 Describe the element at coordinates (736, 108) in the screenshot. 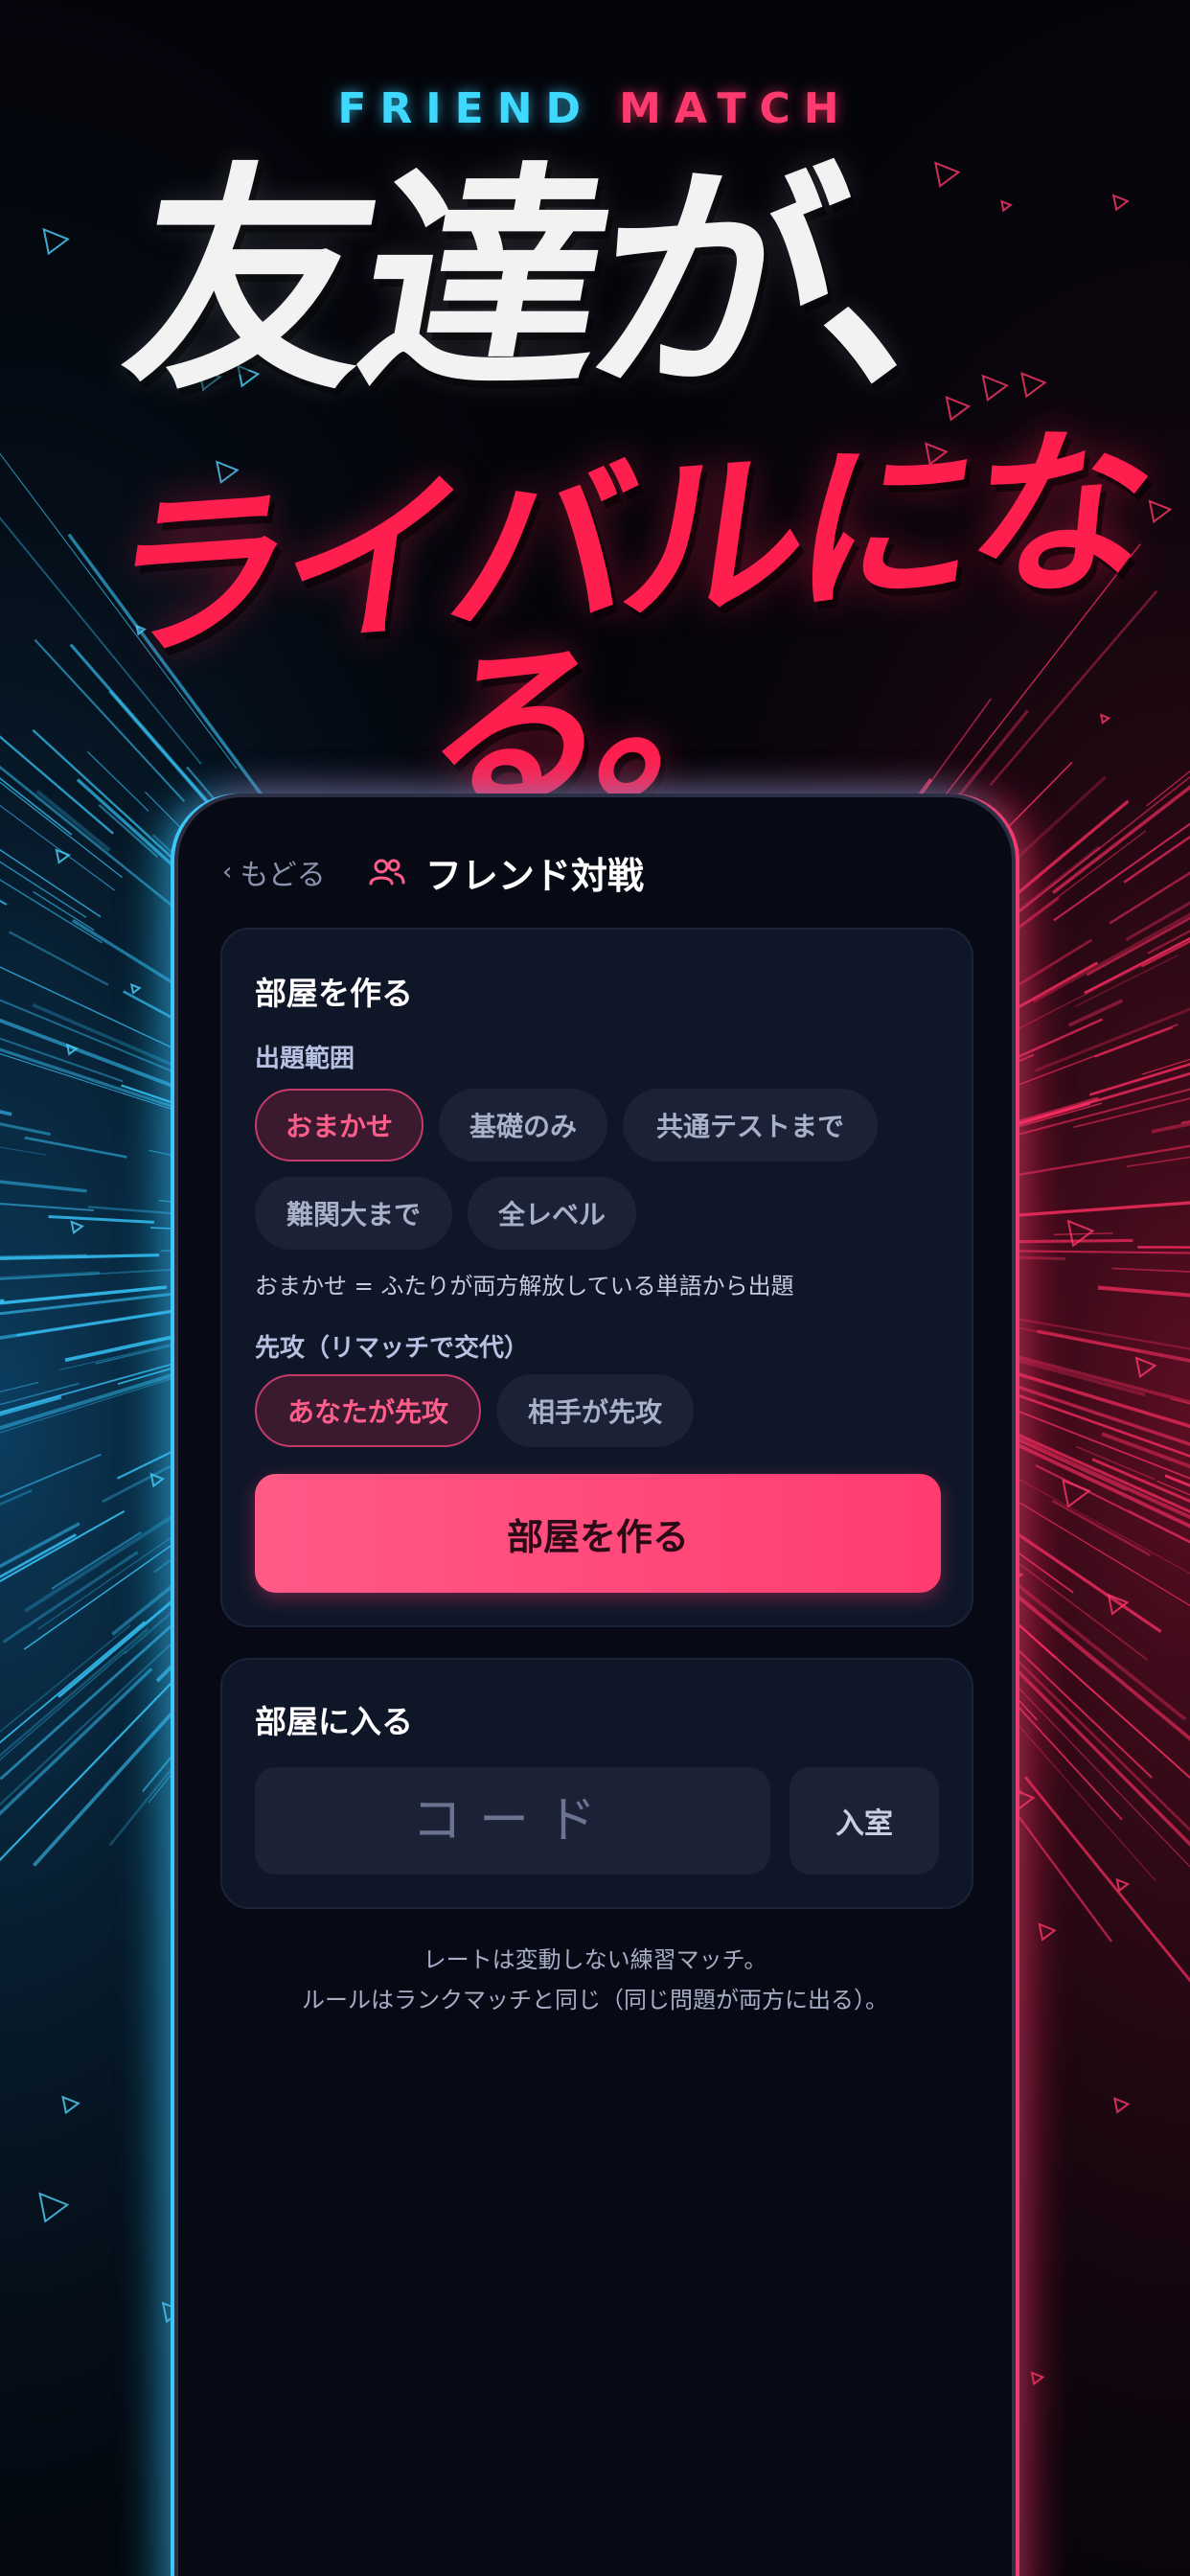

I see `eyebrow-match: MATCH` at that location.